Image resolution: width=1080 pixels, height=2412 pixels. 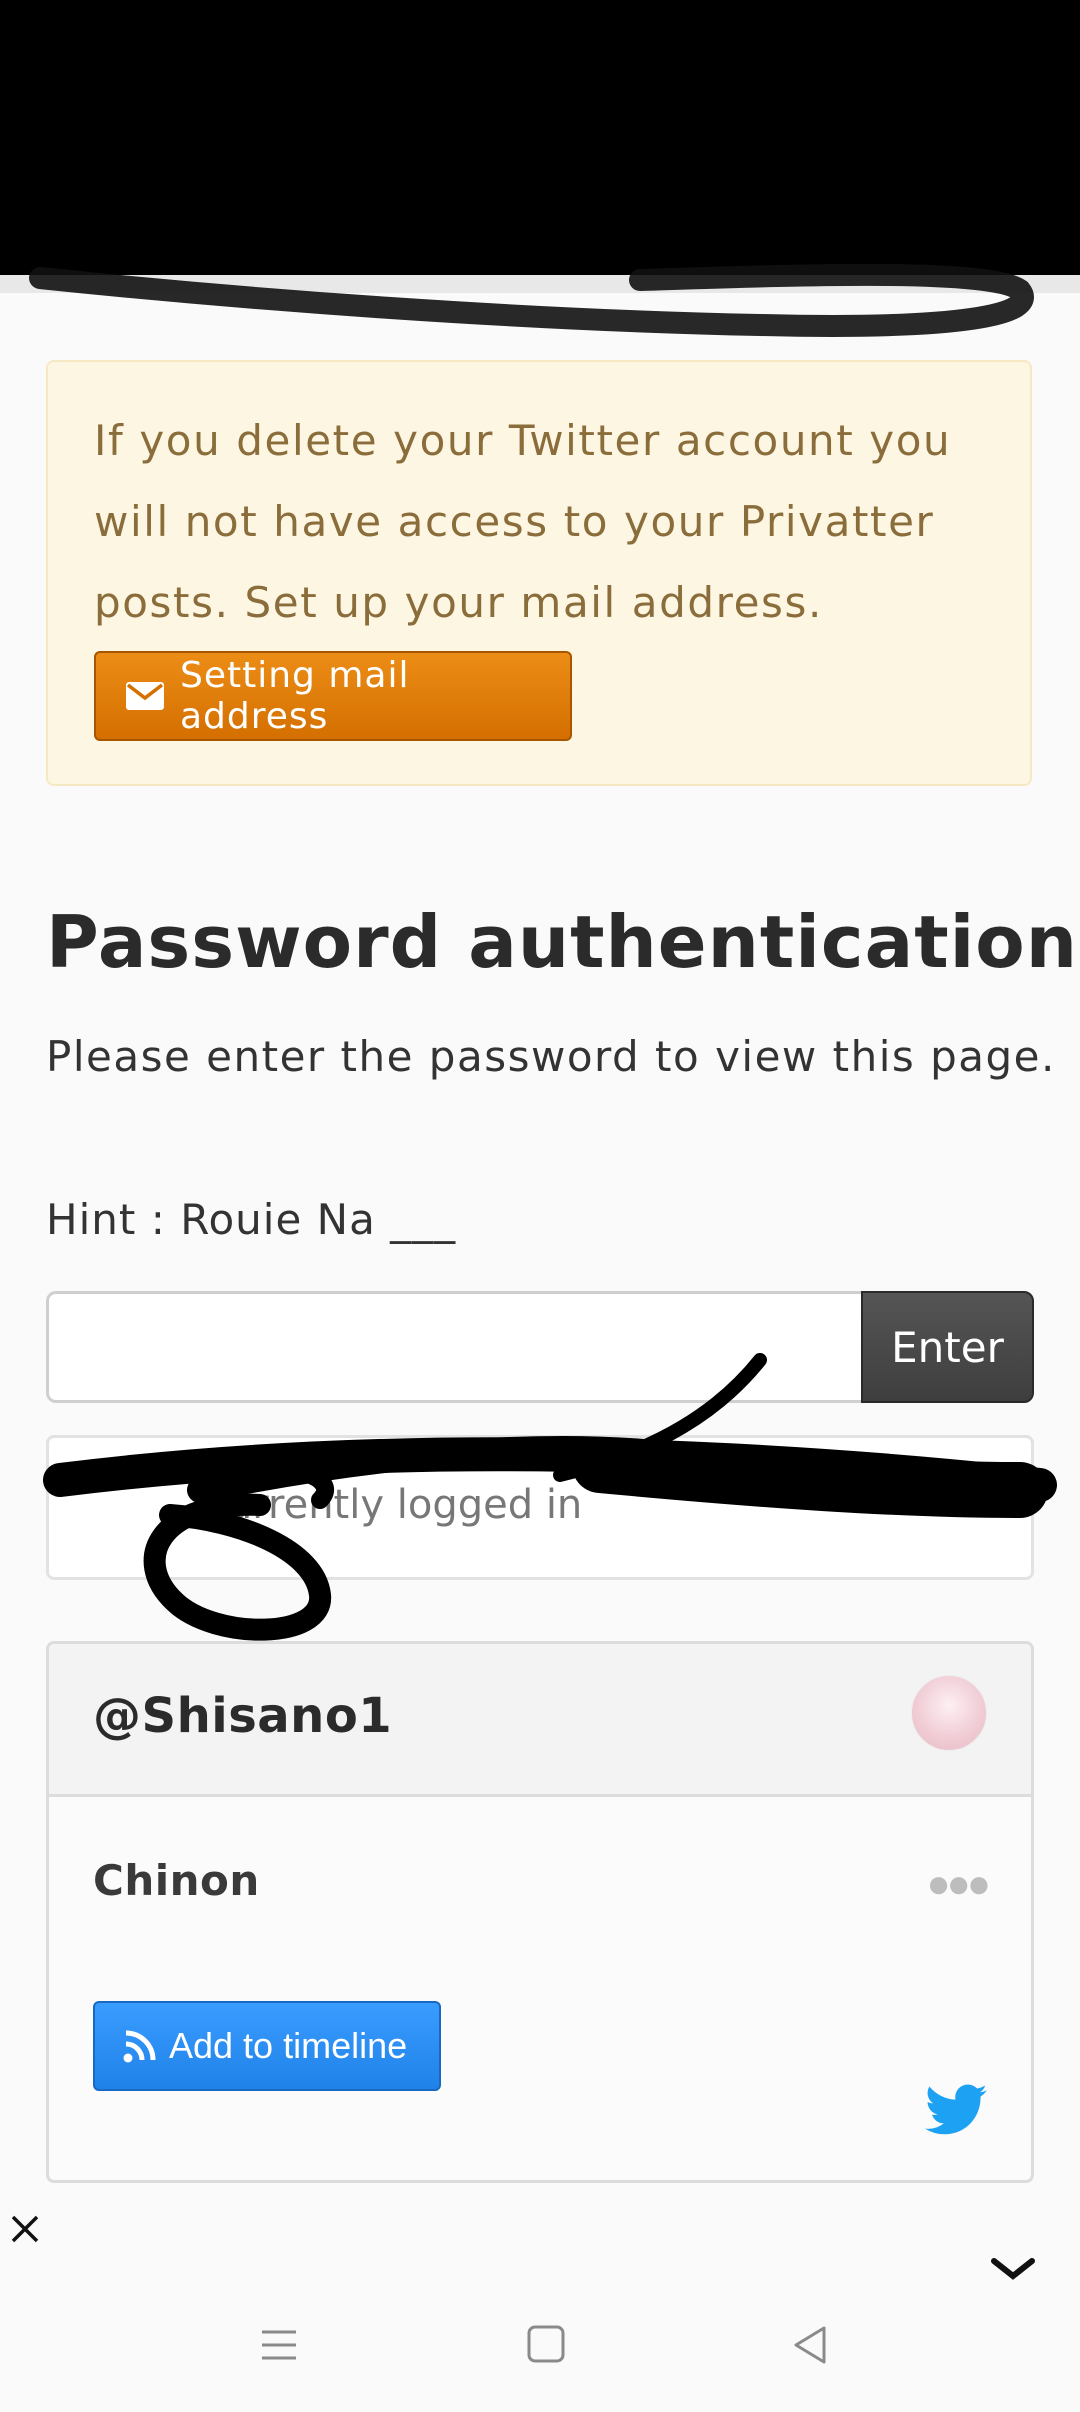 I want to click on chevron-down-icon, so click(x=1013, y=2268).